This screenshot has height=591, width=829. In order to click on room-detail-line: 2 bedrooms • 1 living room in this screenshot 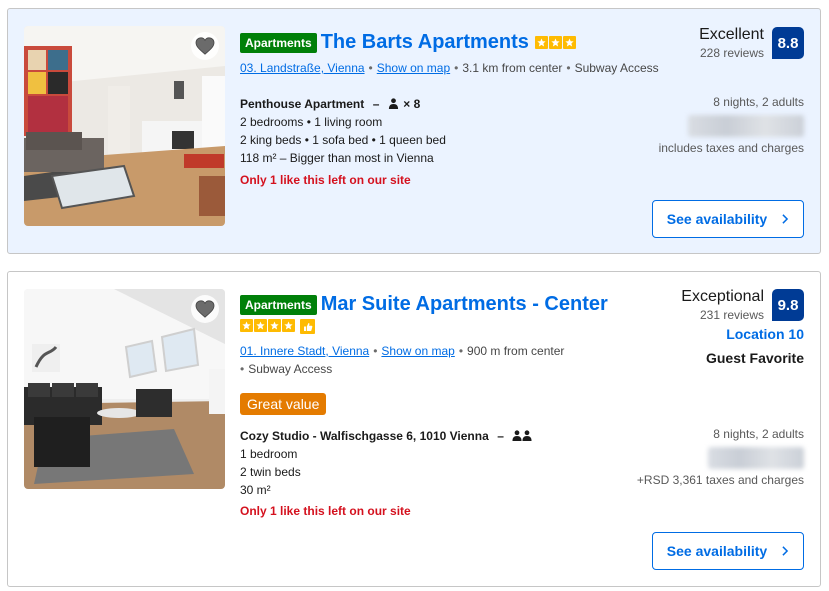, I will do `click(311, 122)`.